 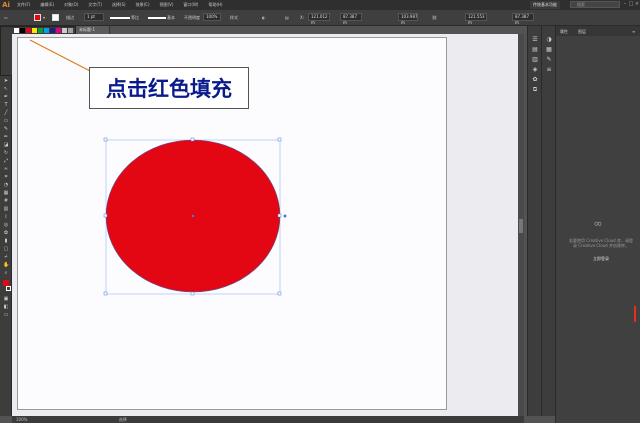 I want to click on zoom-tool-icon: ⌕, so click(x=6, y=273).